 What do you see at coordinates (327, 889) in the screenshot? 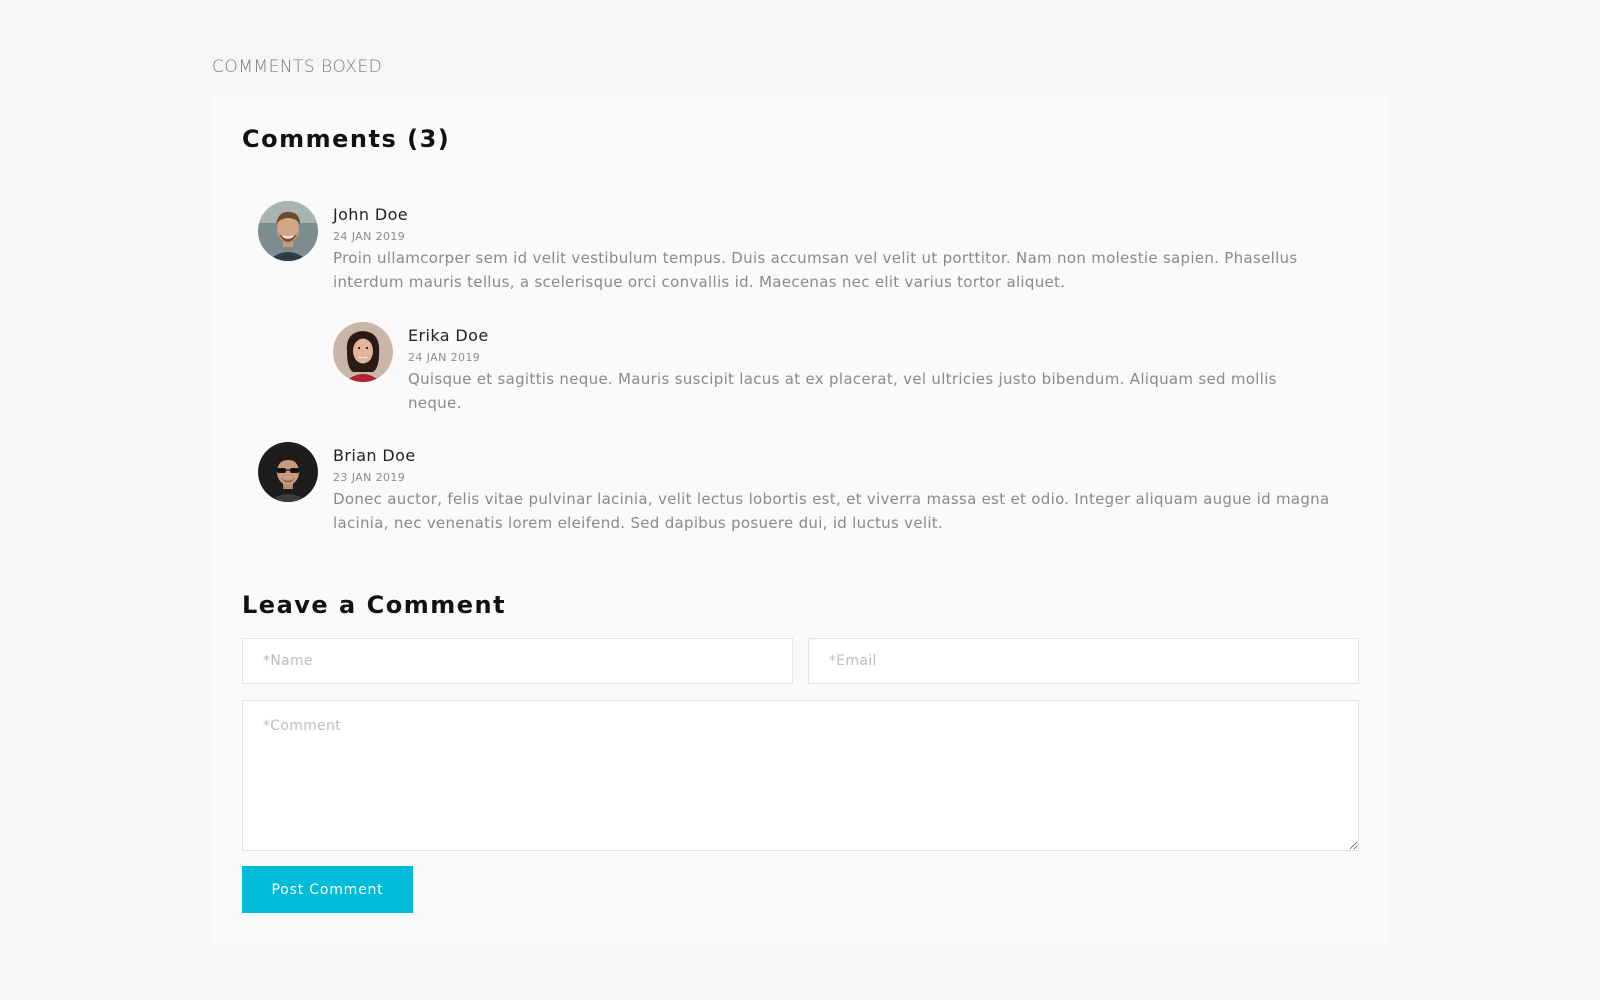
I see `post-comment-button: Post Comment` at bounding box center [327, 889].